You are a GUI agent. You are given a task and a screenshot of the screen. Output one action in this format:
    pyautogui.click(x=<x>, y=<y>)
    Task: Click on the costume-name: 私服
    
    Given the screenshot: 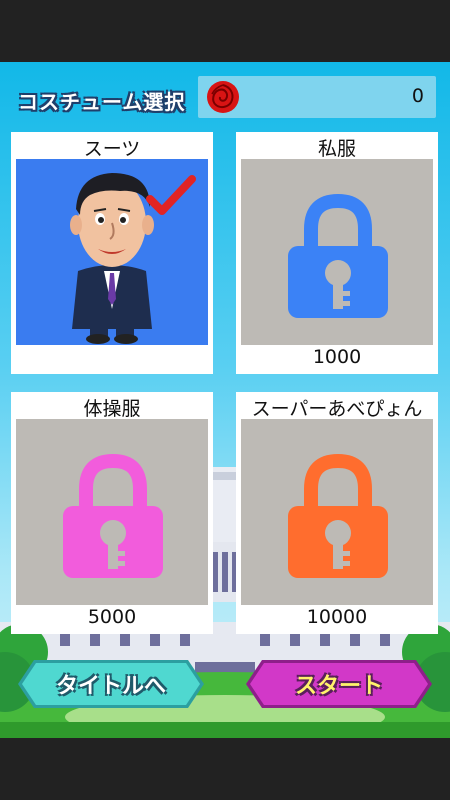 What is the action you would take?
    pyautogui.click(x=336, y=149)
    